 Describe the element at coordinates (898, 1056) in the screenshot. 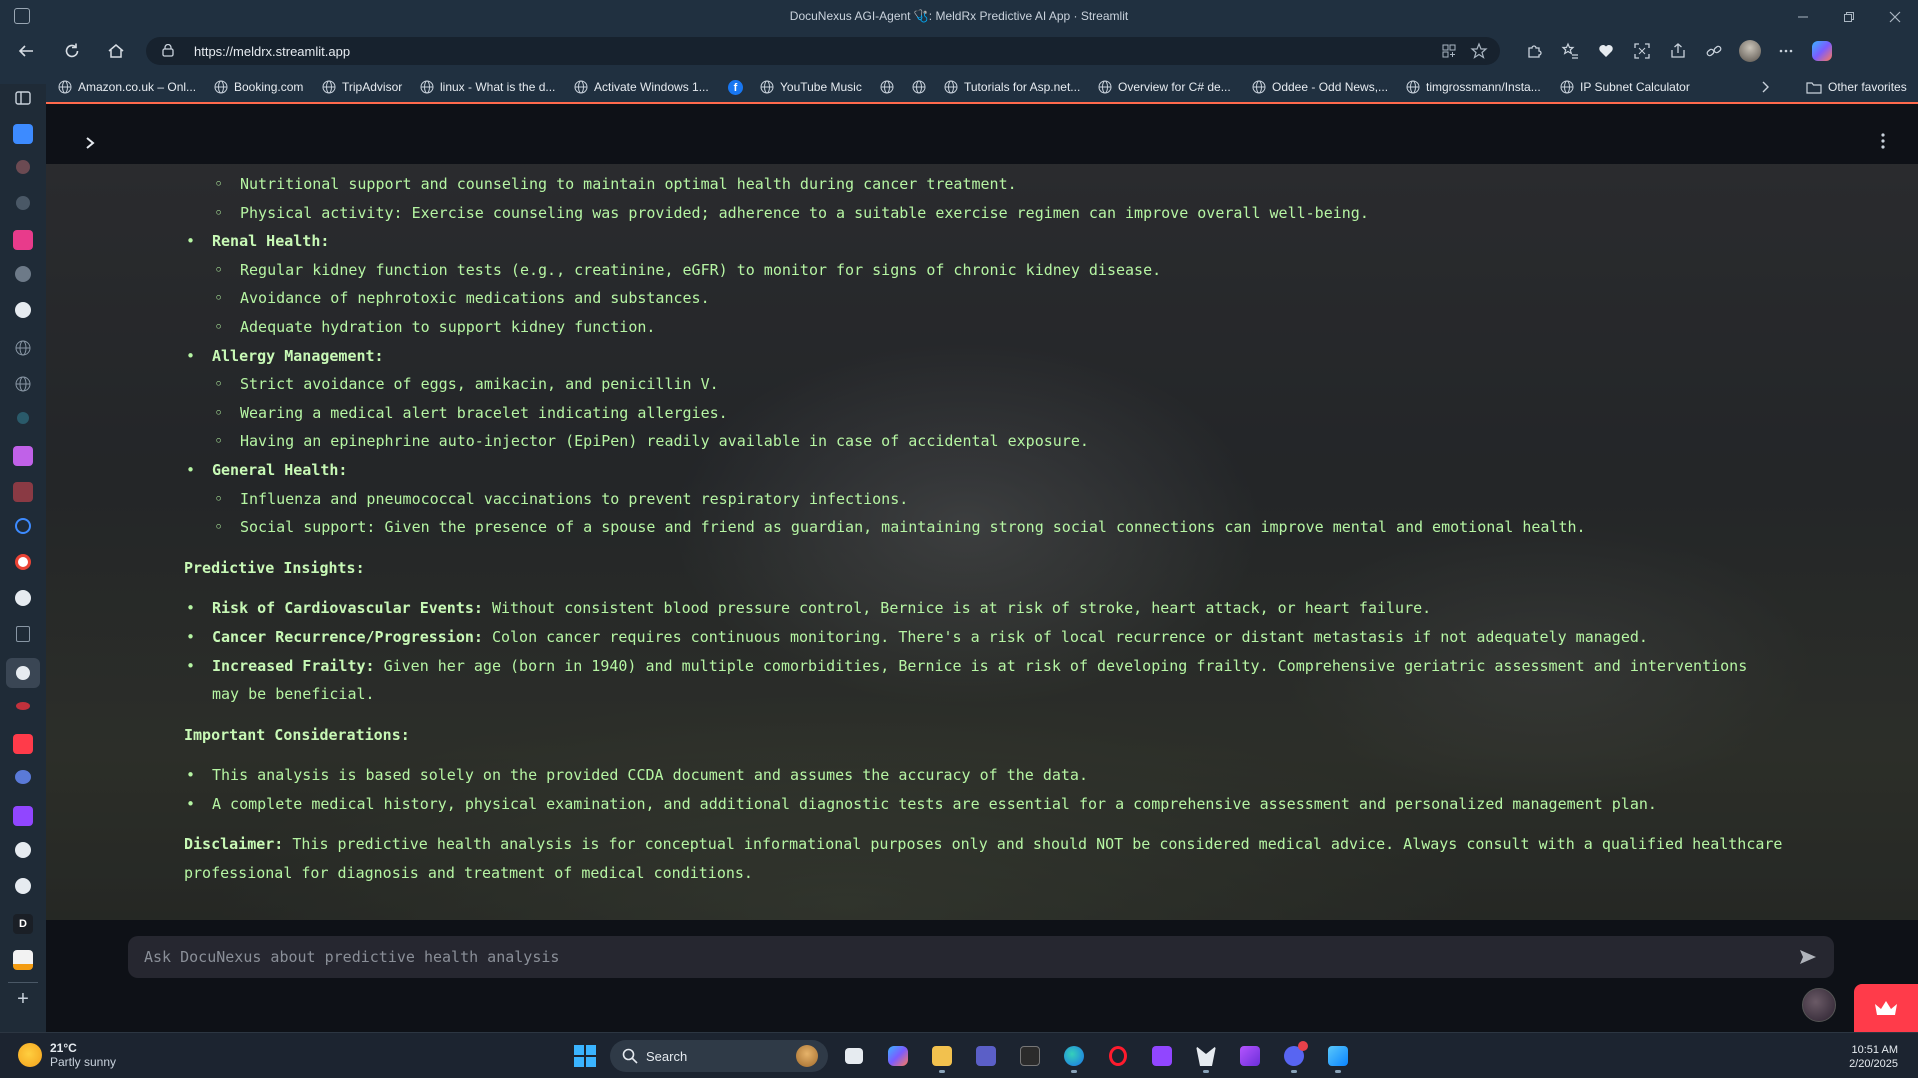

I see `copilot-app` at that location.